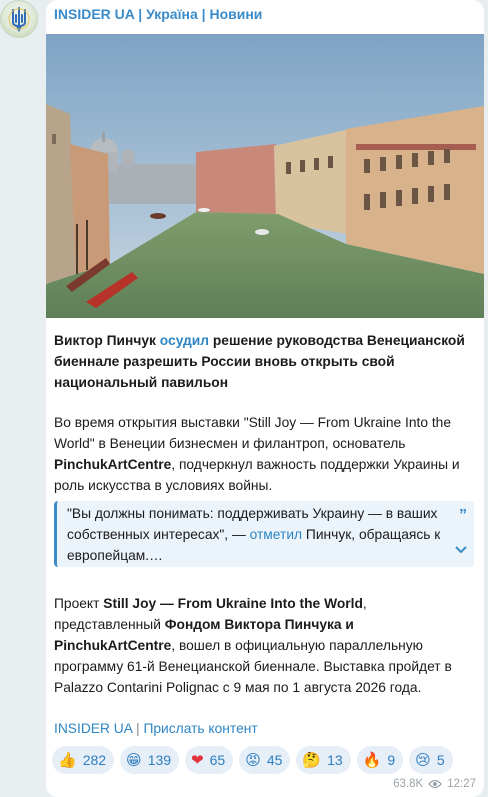  What do you see at coordinates (134, 759) in the screenshot?
I see `grin-icon: 😁` at bounding box center [134, 759].